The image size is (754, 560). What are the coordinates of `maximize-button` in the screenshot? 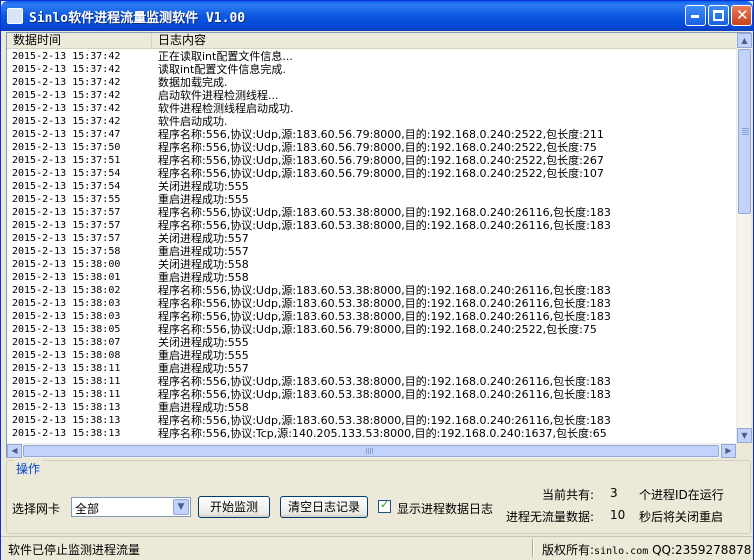 It's located at (718, 15).